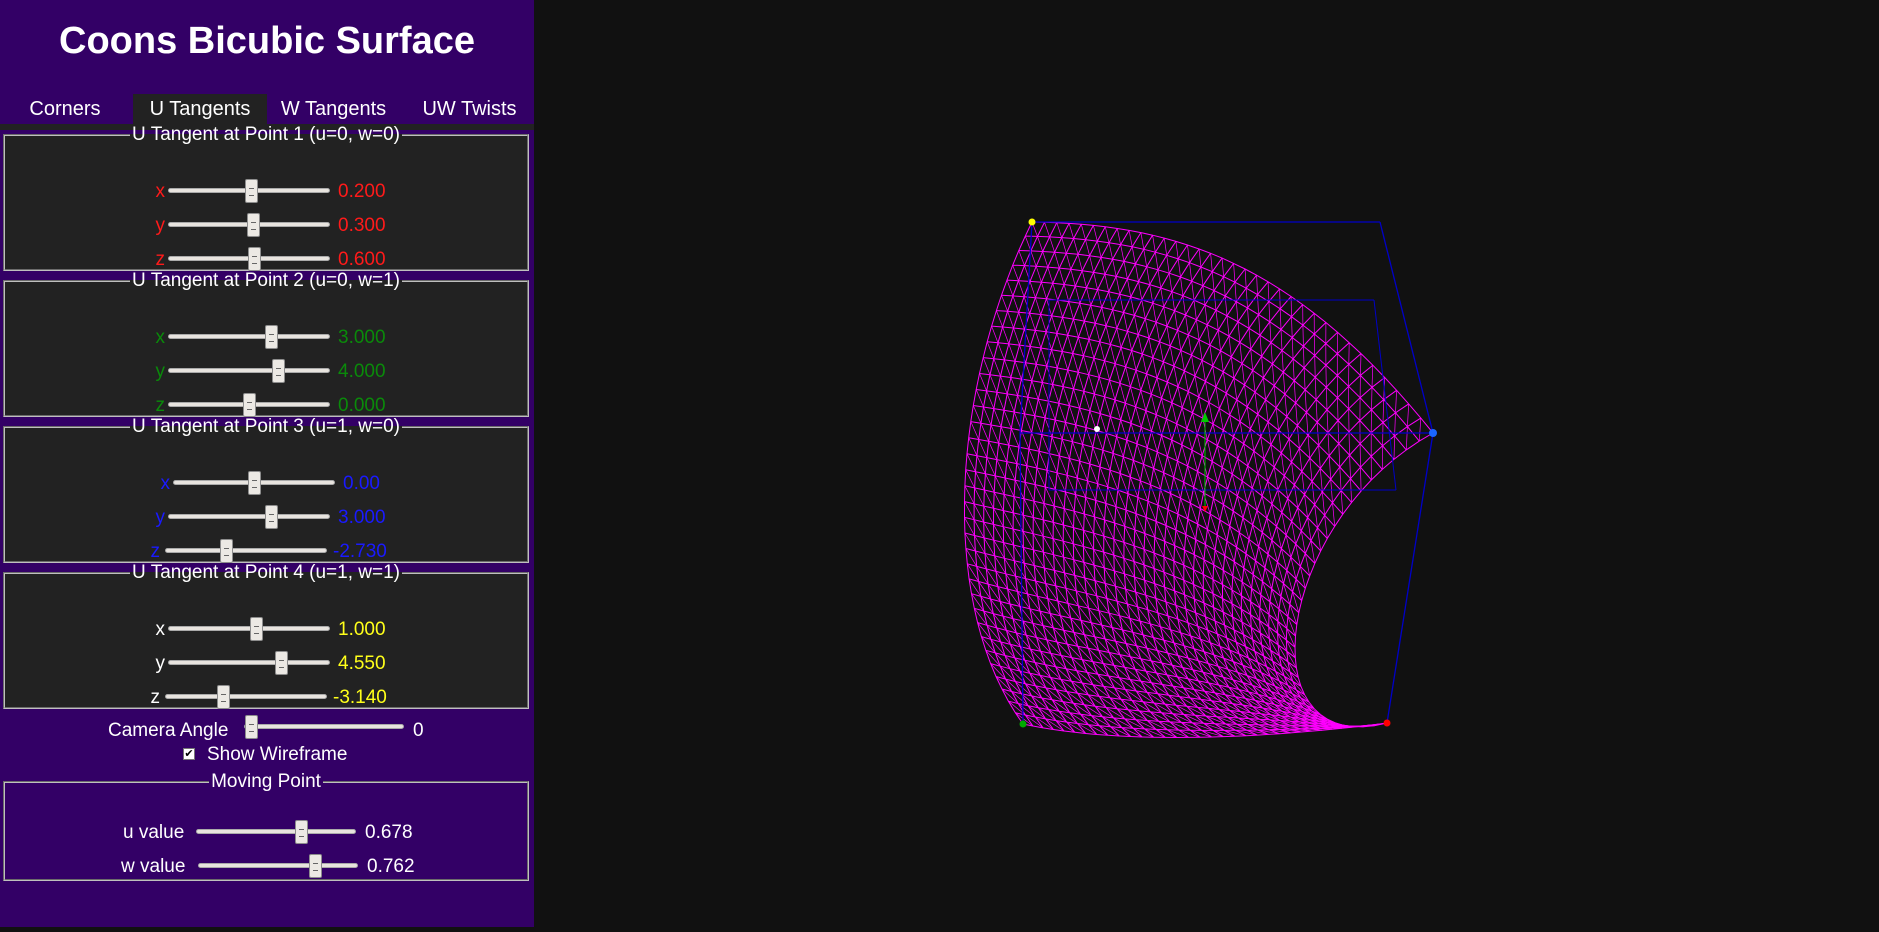 This screenshot has height=932, width=1879. What do you see at coordinates (418, 730) in the screenshot?
I see `camera-angle-value: 0` at bounding box center [418, 730].